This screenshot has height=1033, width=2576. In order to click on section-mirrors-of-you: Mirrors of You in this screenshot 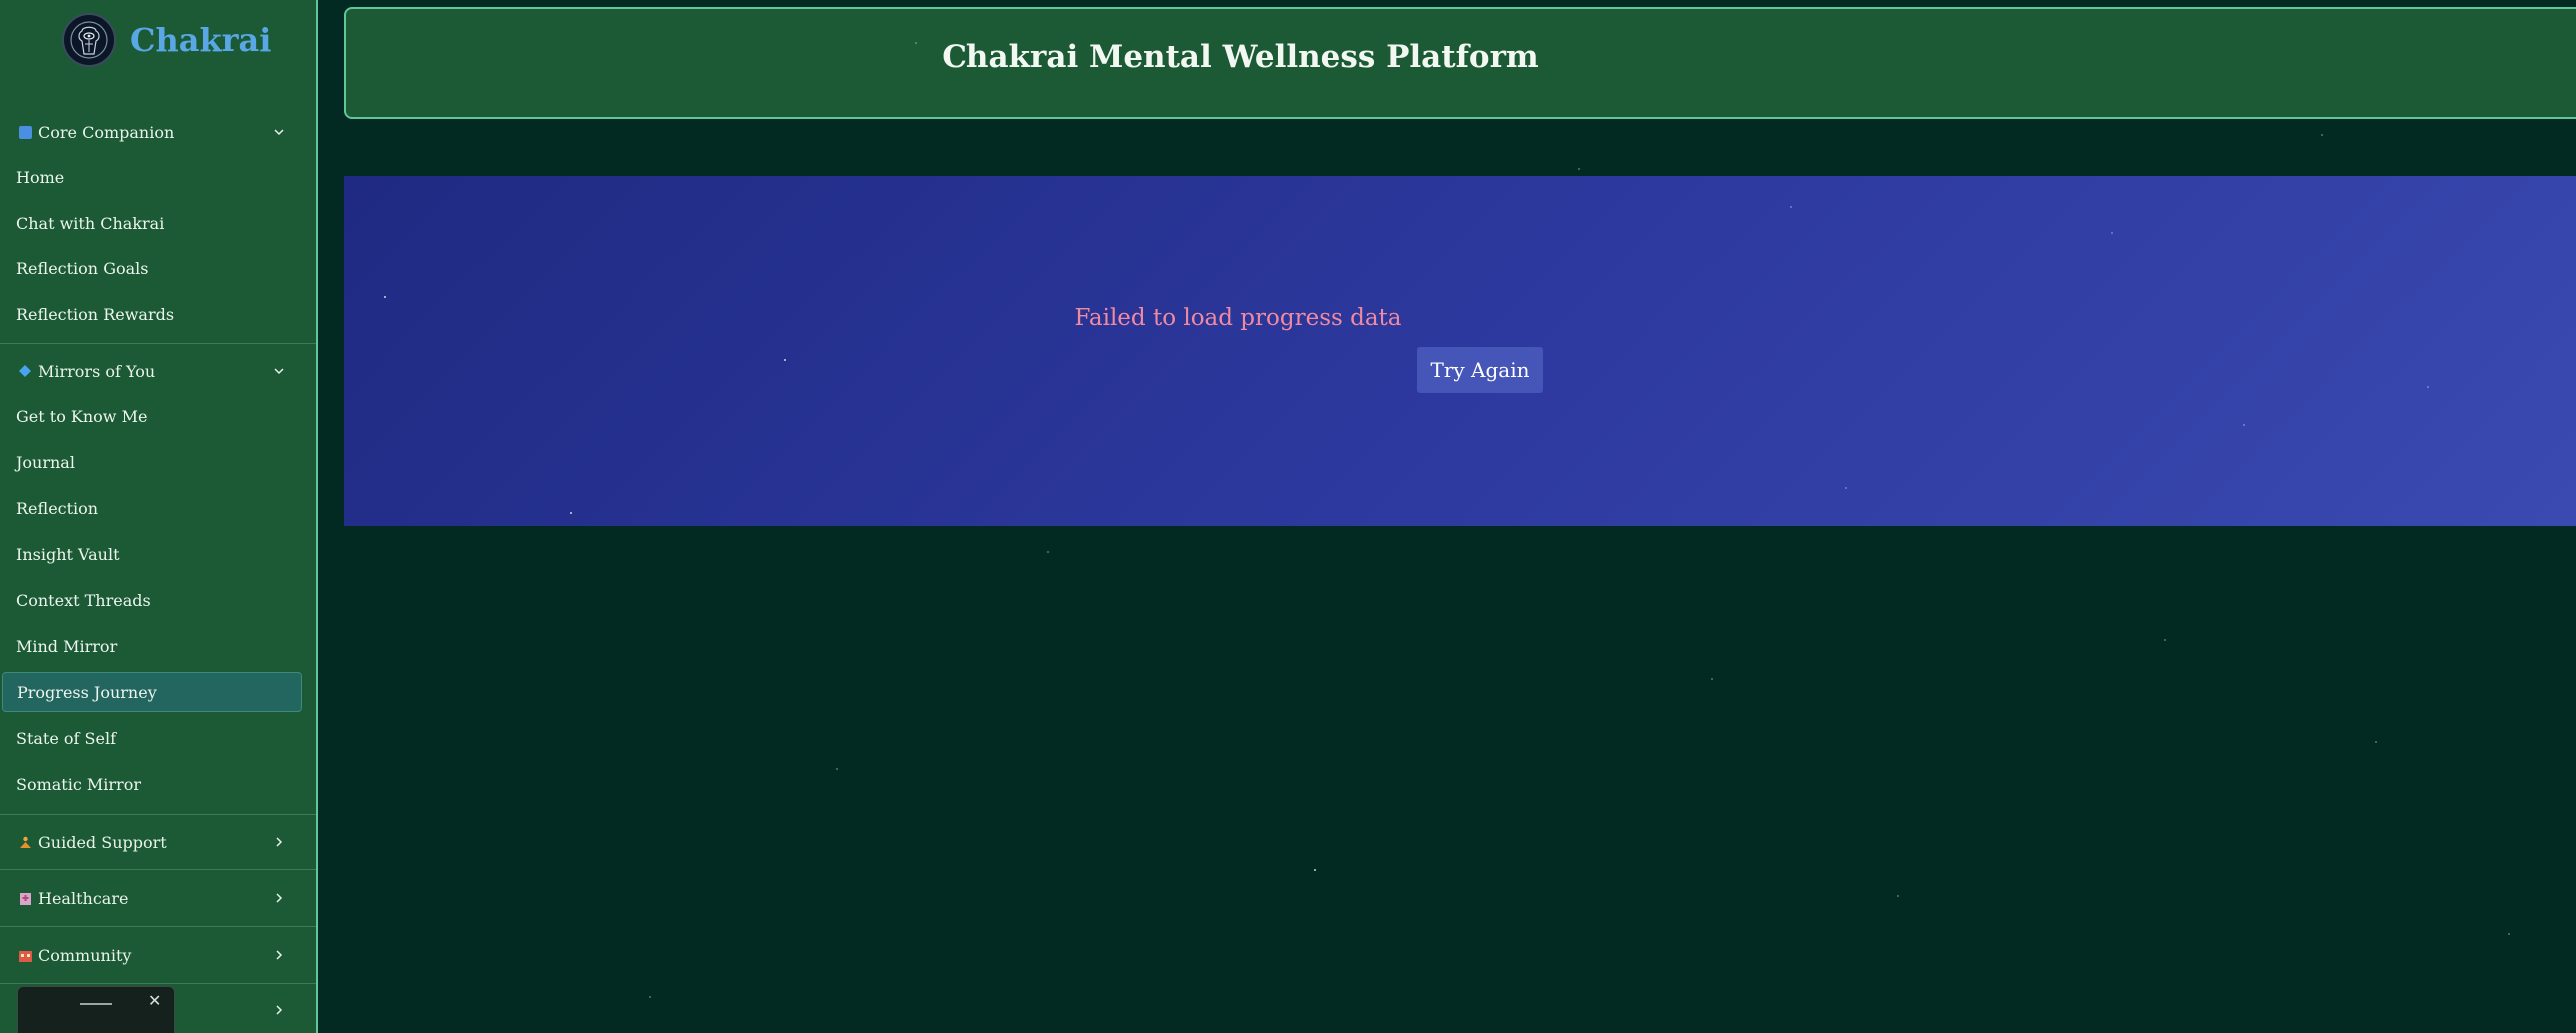, I will do `click(158, 371)`.